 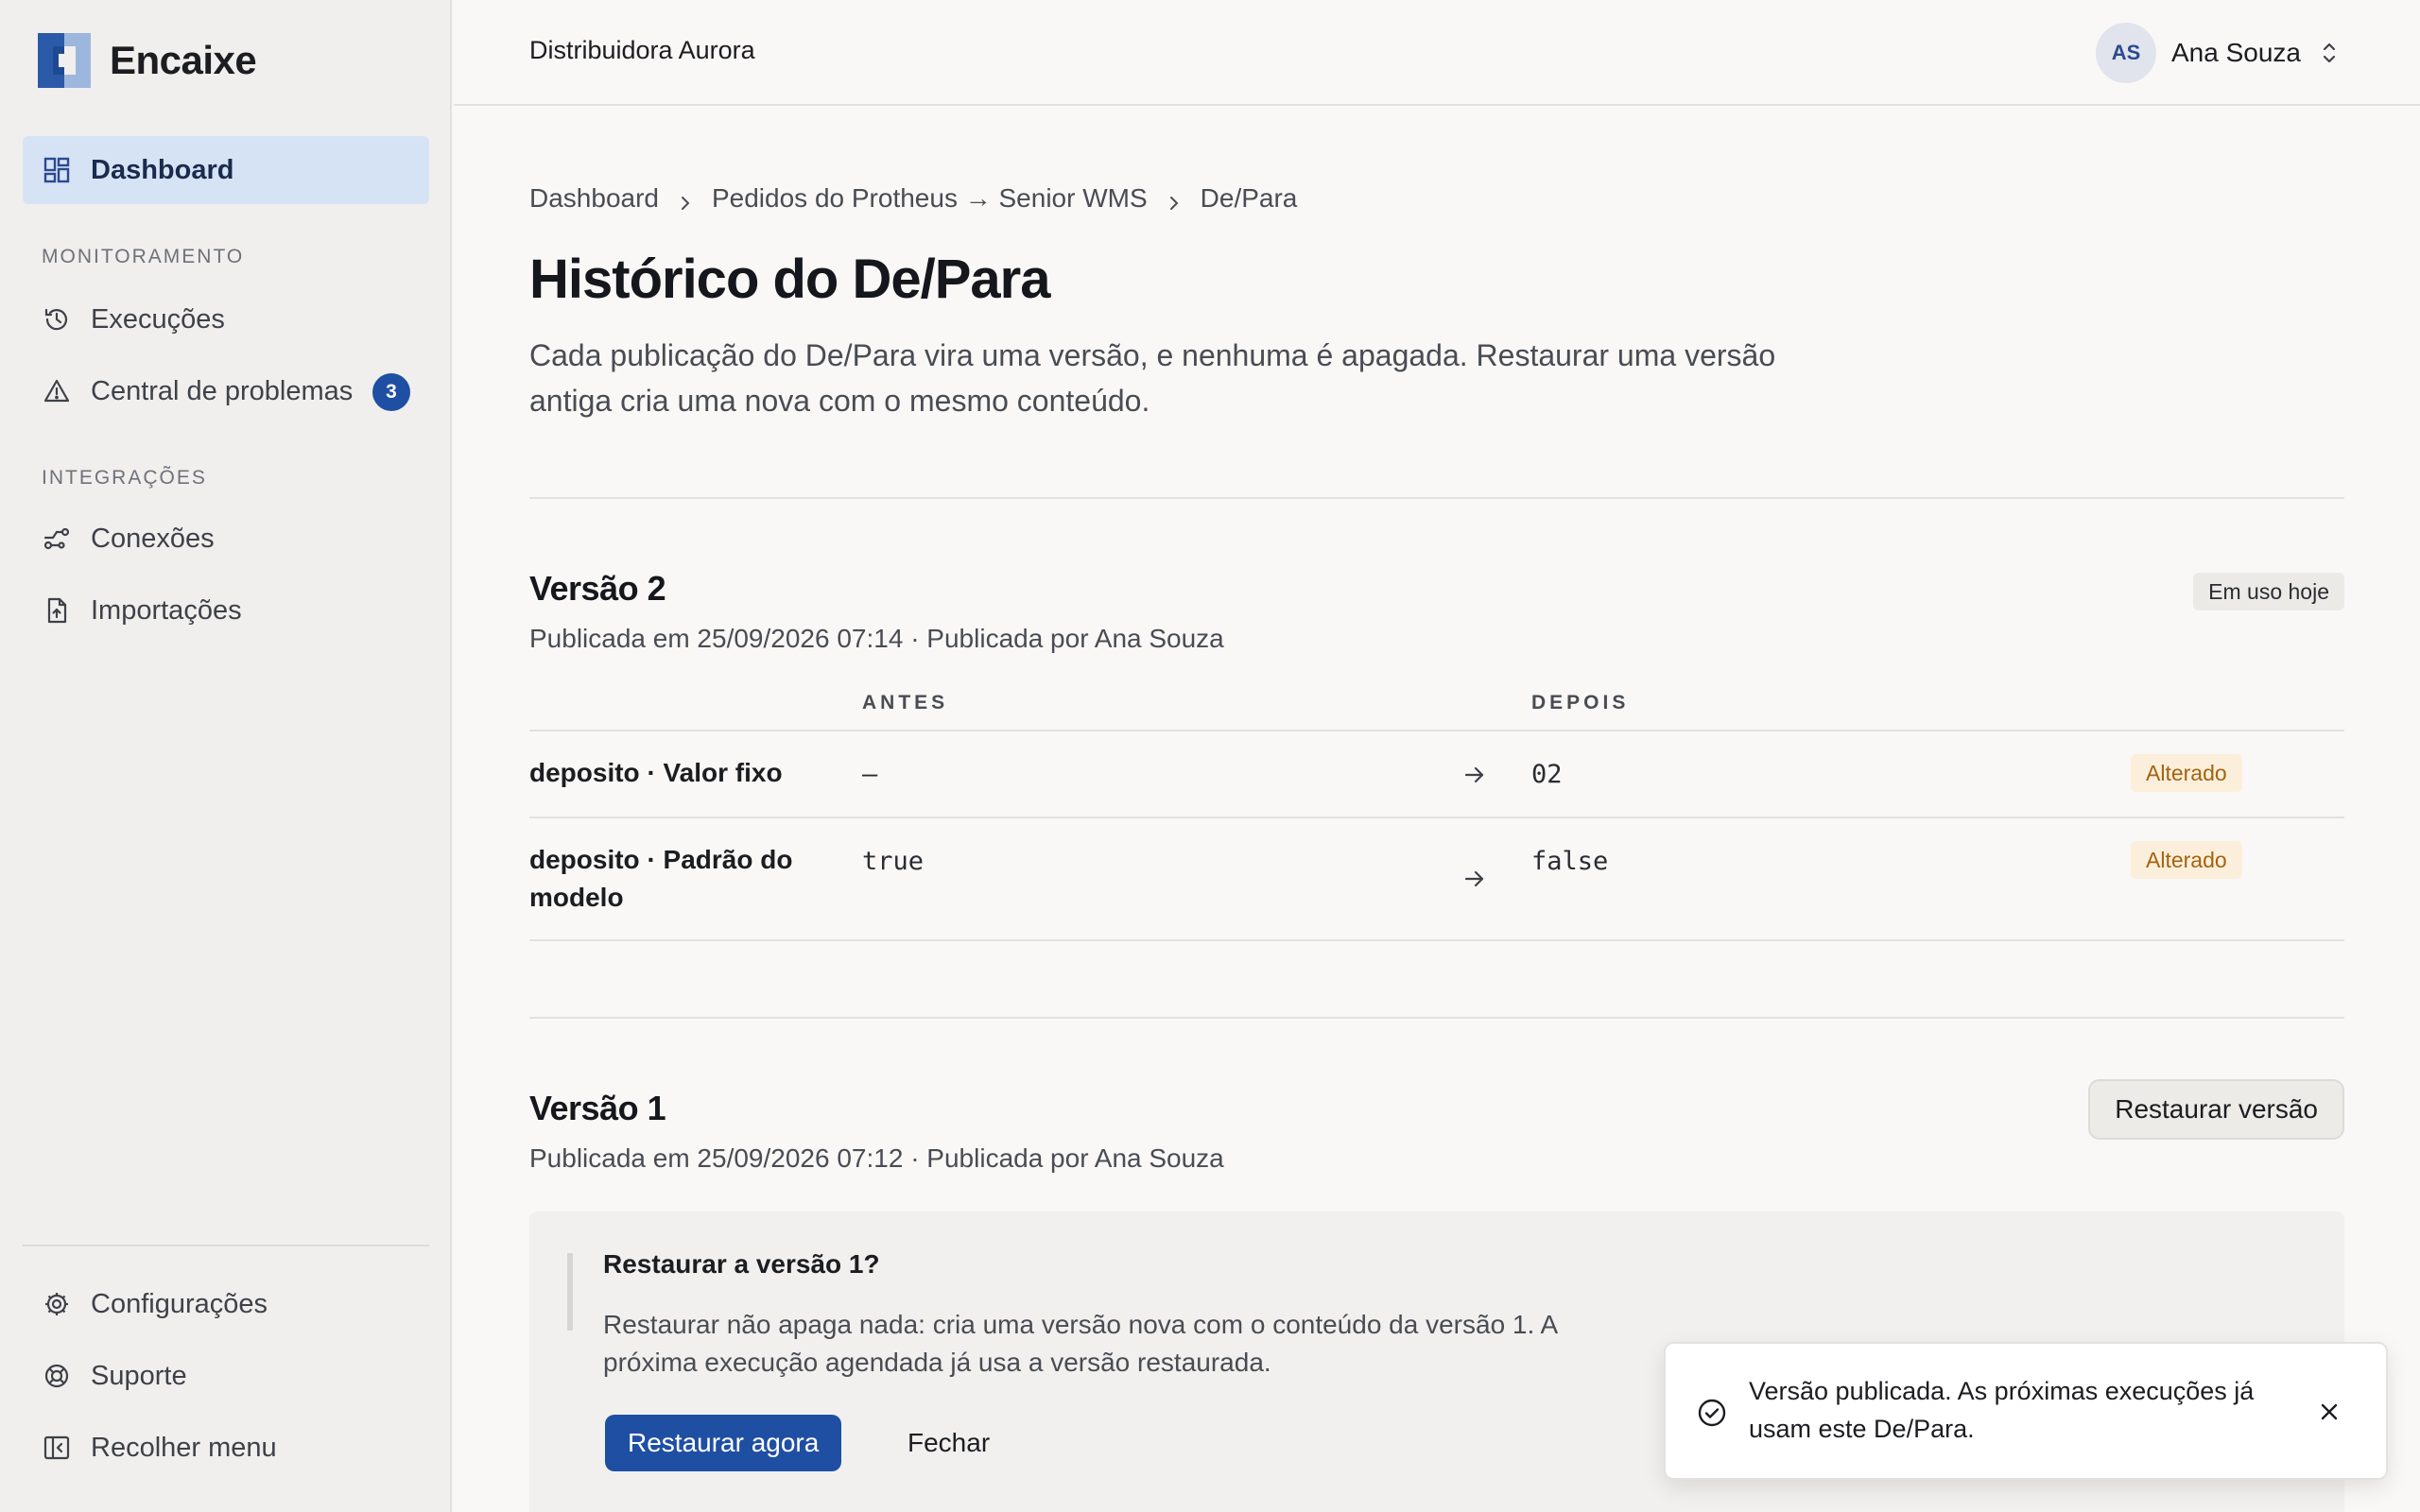 What do you see at coordinates (57, 1448) in the screenshot?
I see `collapse-sidebar-icon` at bounding box center [57, 1448].